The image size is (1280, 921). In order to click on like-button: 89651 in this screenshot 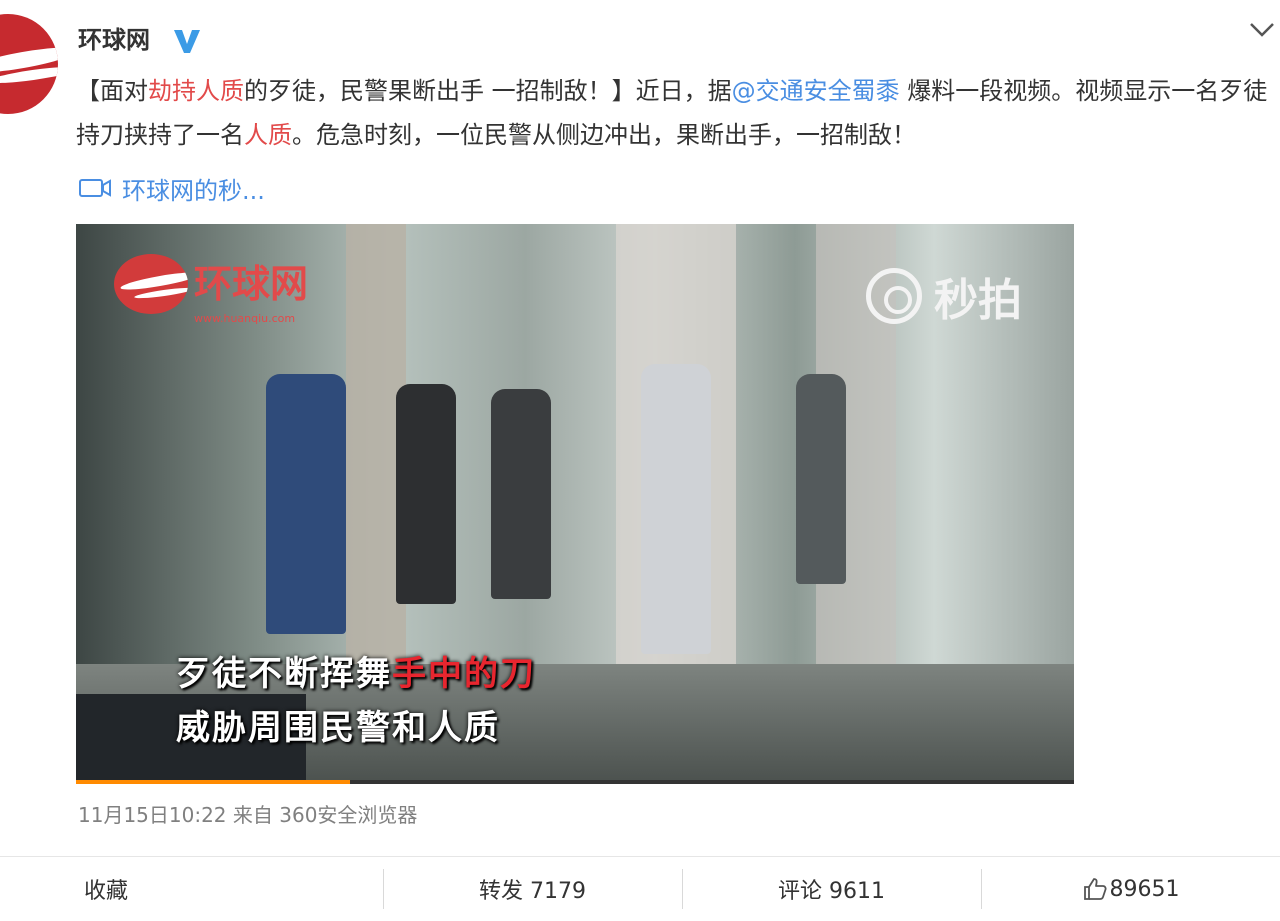, I will do `click(1130, 889)`.